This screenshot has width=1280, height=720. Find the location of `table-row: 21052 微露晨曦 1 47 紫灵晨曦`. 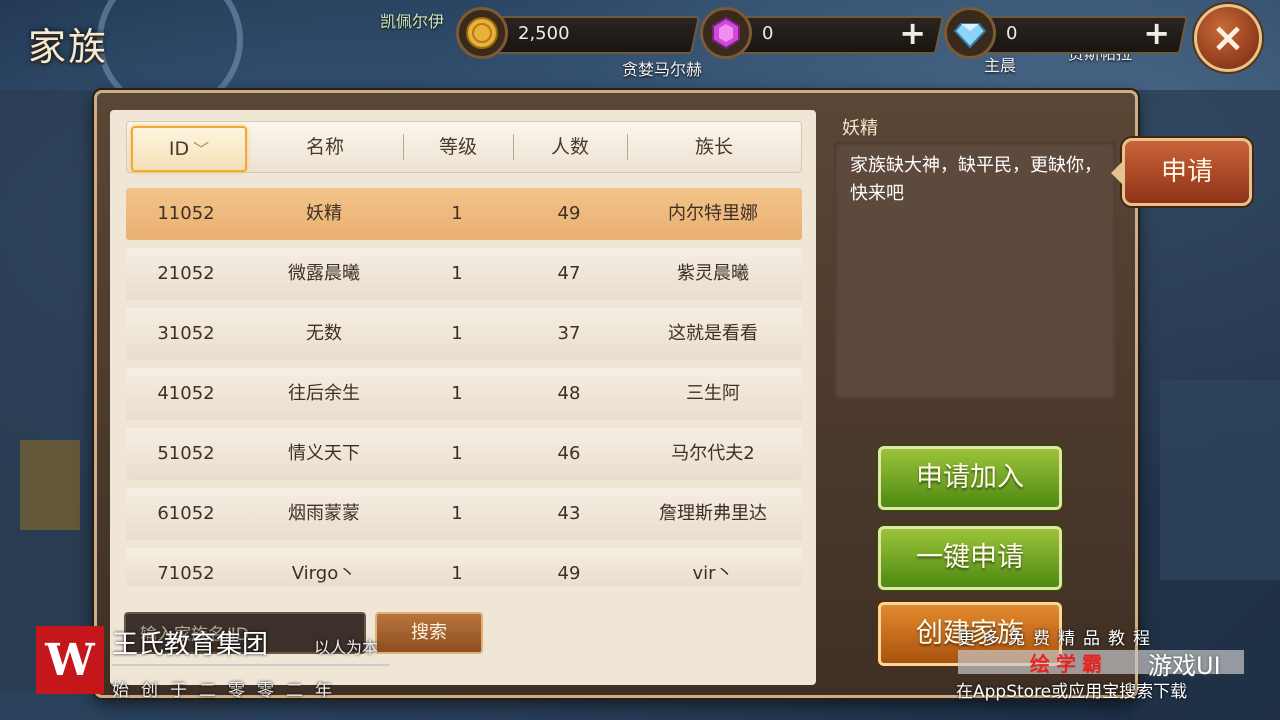

table-row: 21052 微露晨曦 1 47 紫灵晨曦 is located at coordinates (464, 274).